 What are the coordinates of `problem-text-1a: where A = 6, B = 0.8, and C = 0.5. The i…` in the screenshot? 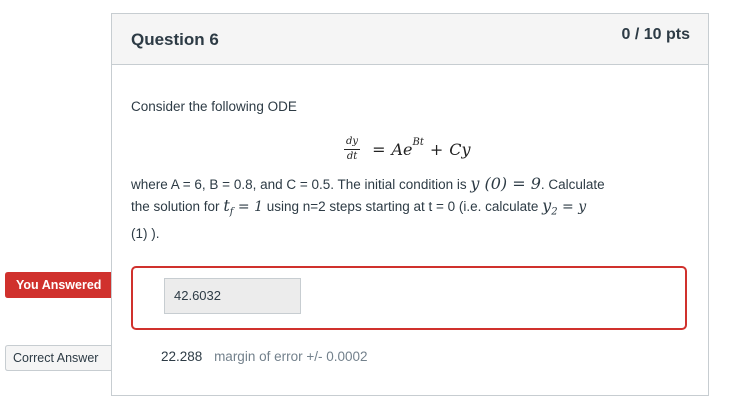 It's located at (301, 184).